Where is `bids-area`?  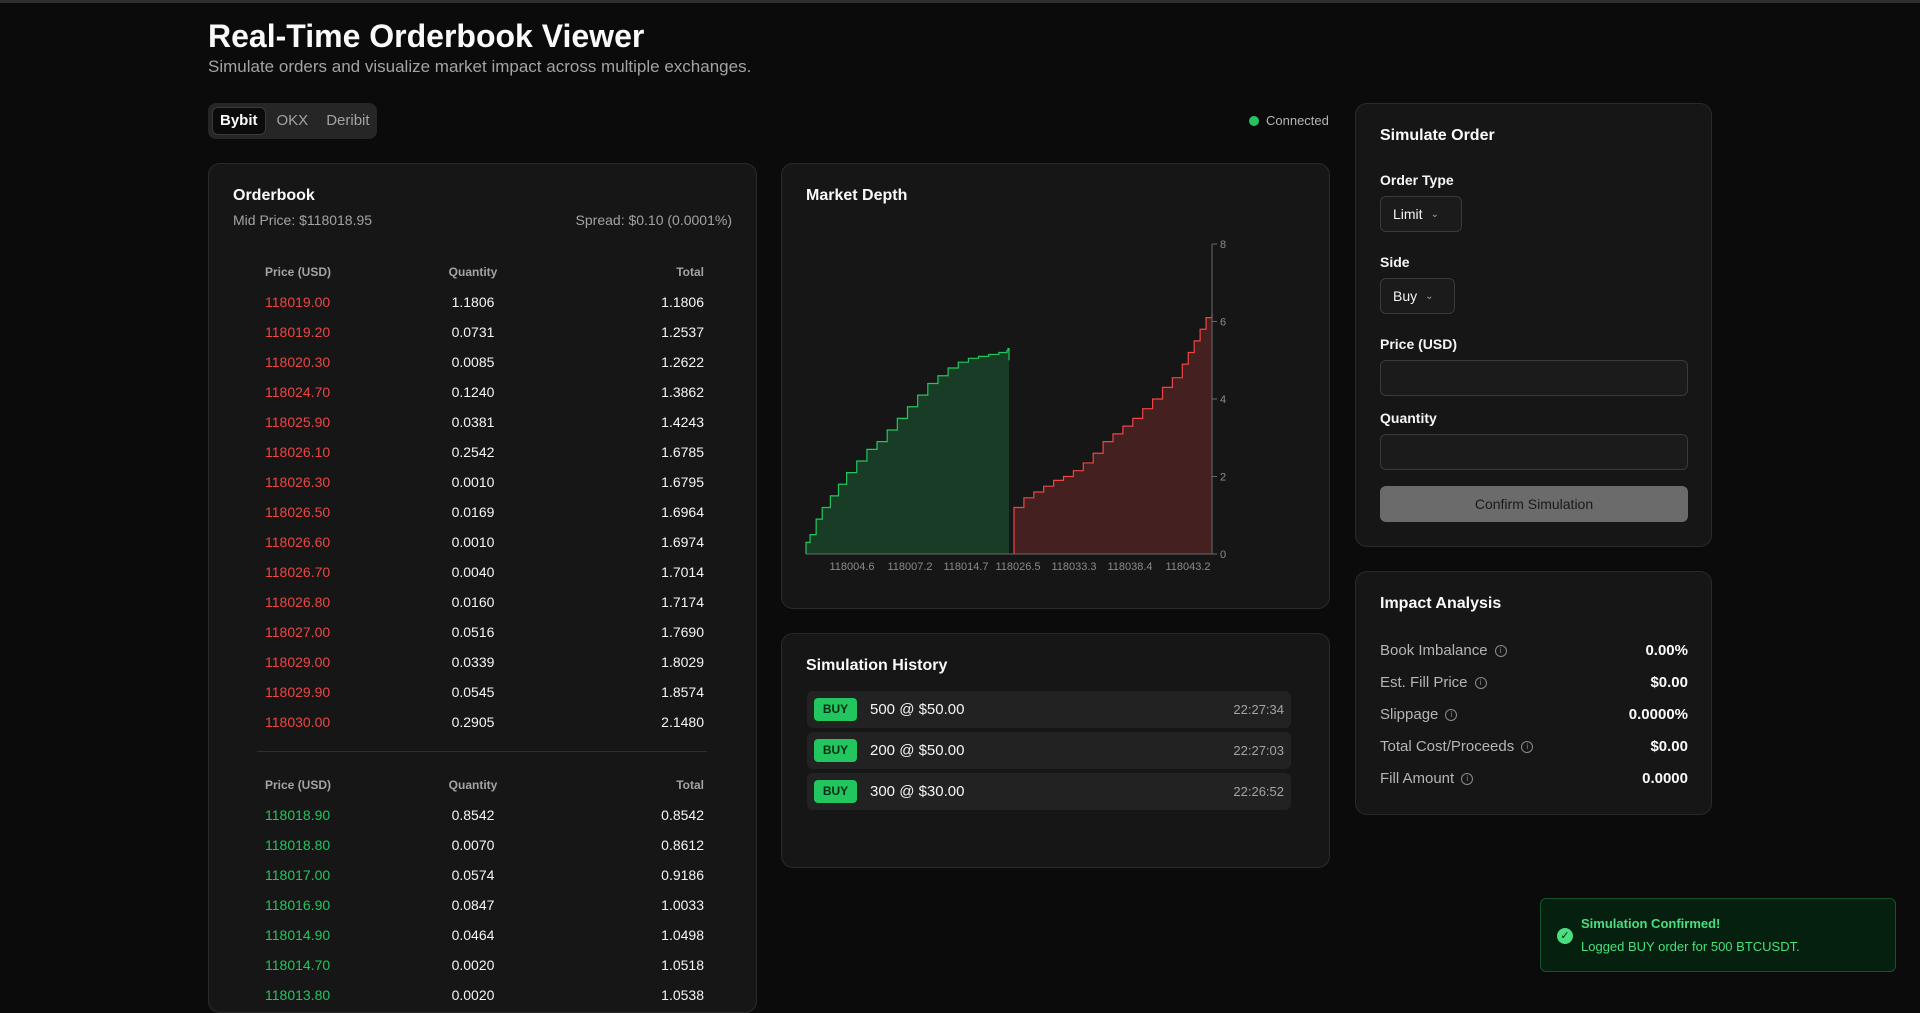
bids-area is located at coordinates (907, 451).